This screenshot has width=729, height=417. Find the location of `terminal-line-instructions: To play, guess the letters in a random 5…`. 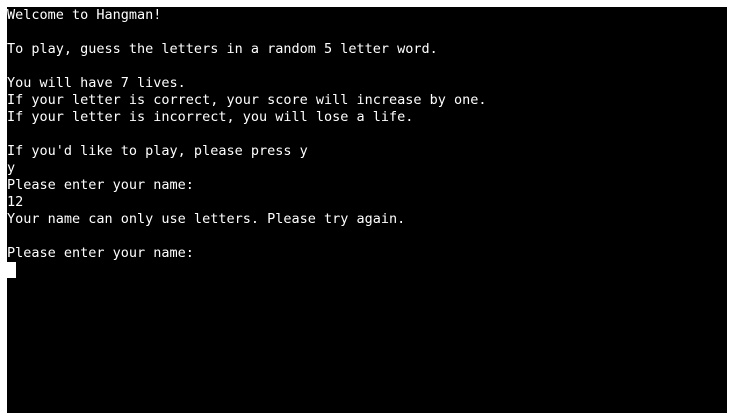

terminal-line-instructions: To play, guess the letters in a random 5… is located at coordinates (222, 49).